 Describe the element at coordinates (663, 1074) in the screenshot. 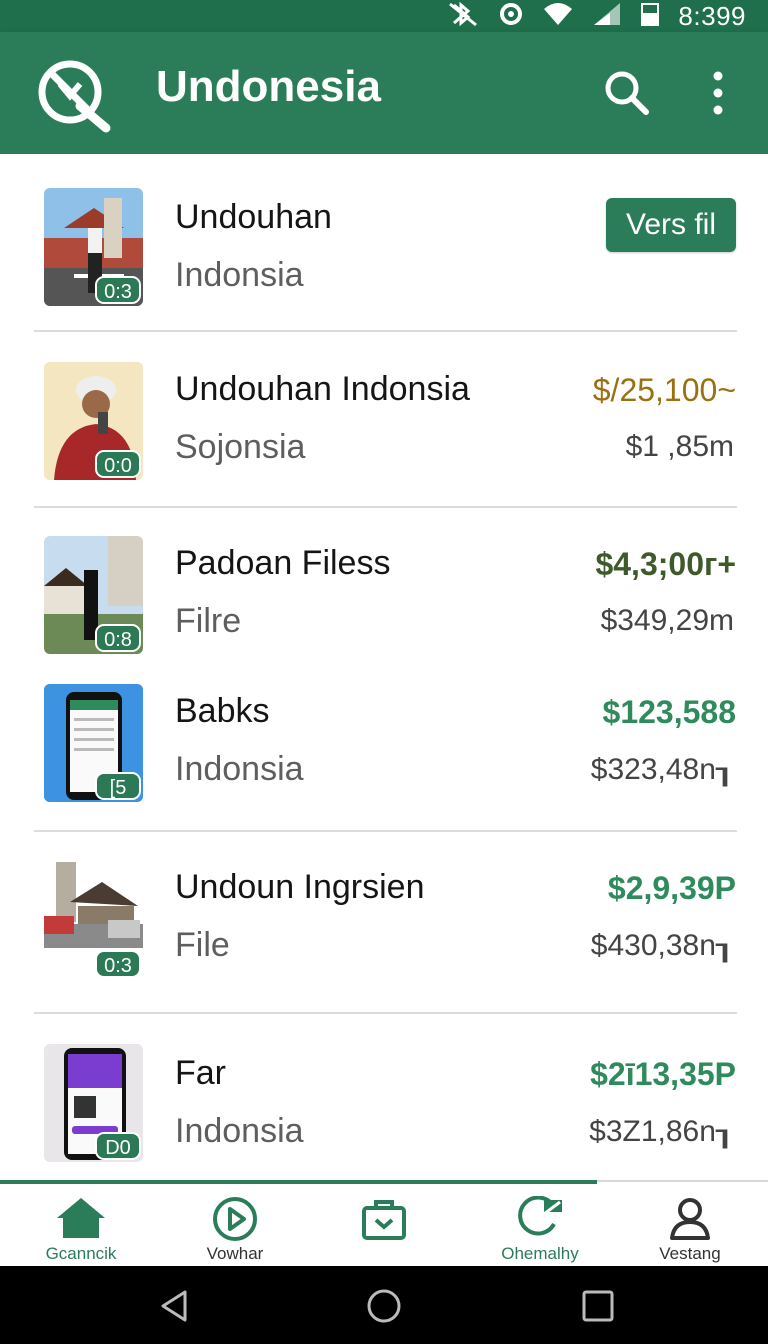

I see `item-price: $2ī13,35P` at that location.